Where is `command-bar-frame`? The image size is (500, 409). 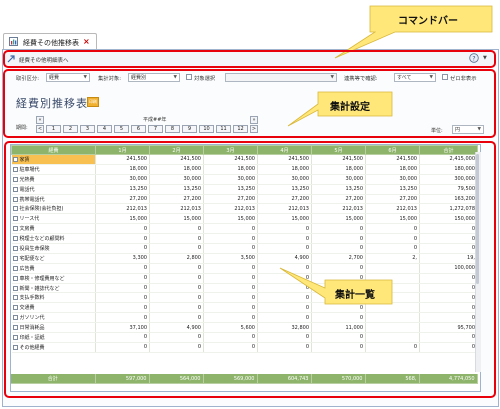 command-bar-frame is located at coordinates (249, 59).